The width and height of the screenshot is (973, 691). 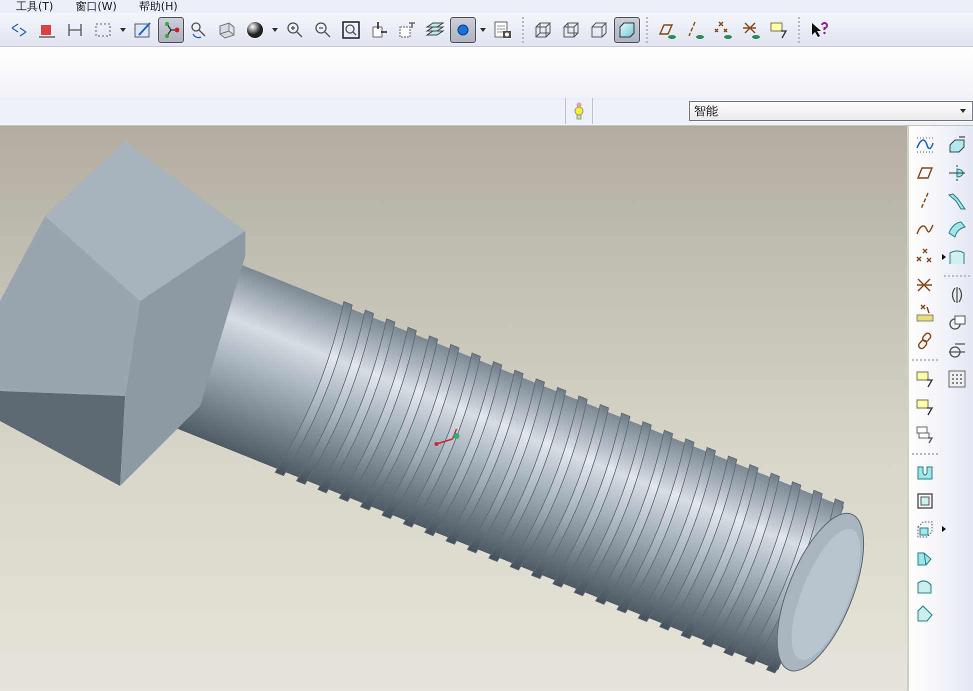 What do you see at coordinates (96, 7) in the screenshot?
I see `menu-item: 窗口(W)` at bounding box center [96, 7].